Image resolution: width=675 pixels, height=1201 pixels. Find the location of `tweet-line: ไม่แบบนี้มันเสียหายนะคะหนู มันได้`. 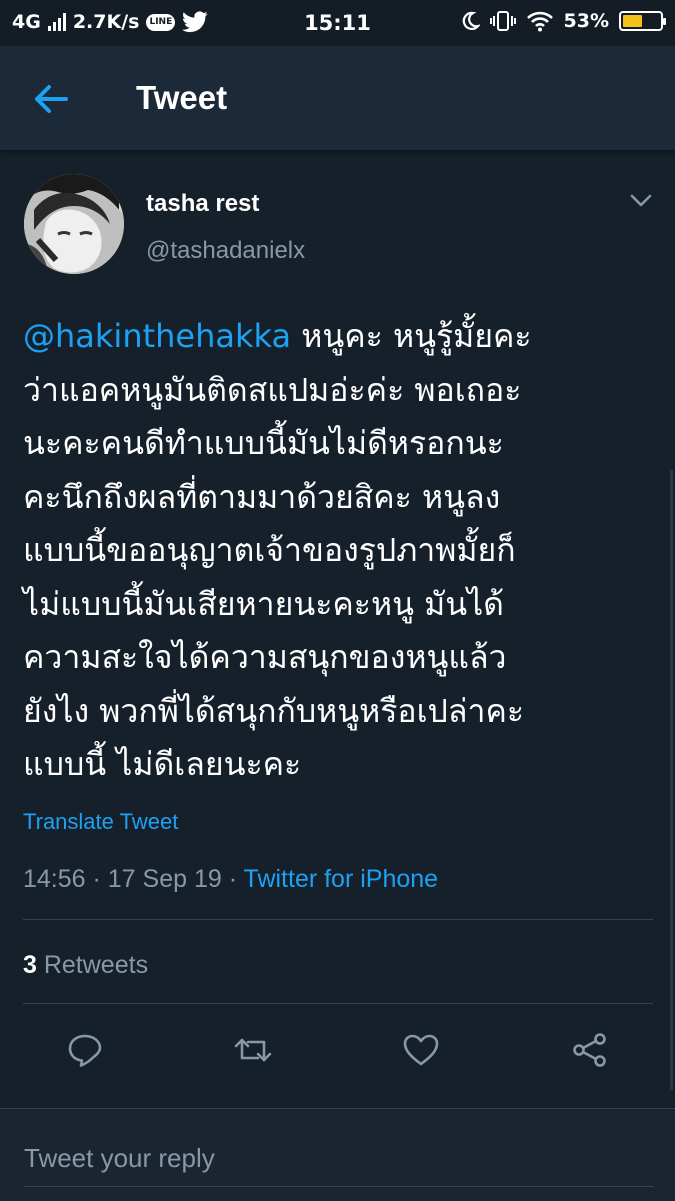

tweet-line: ไม่แบบนี้มันเสียหายนะคะหนู มันได้ is located at coordinates (263, 603).